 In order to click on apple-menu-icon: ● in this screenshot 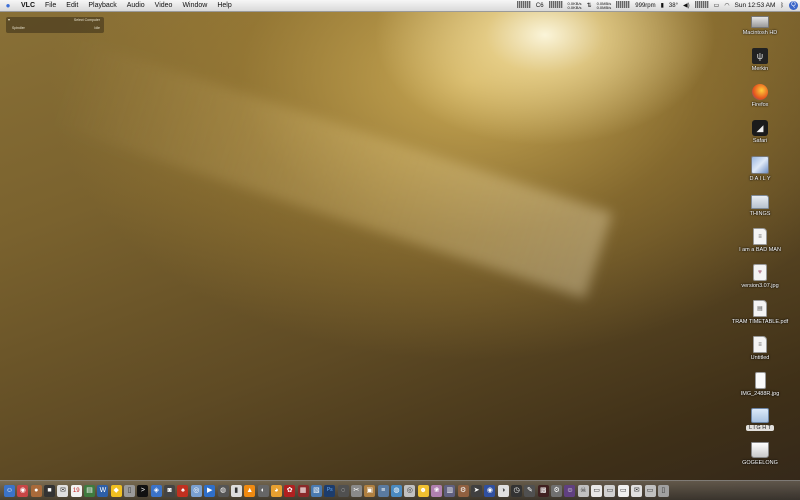, I will do `click(8, 5)`.